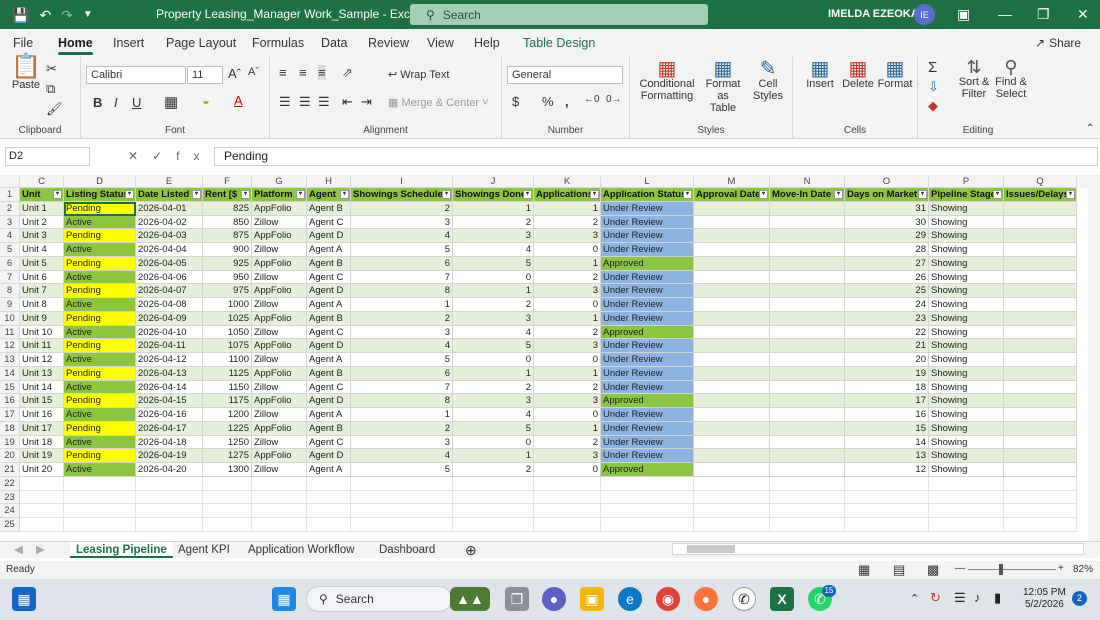 The image size is (1100, 620). I want to click on table-cell: 1150, so click(227, 387).